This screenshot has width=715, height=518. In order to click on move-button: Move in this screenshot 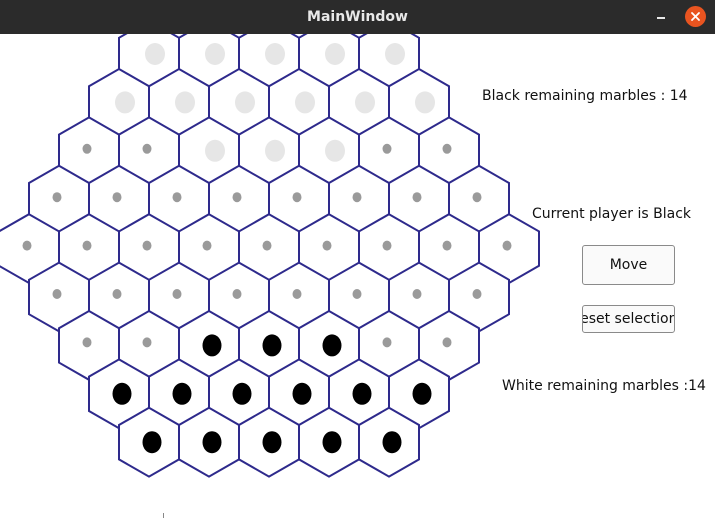, I will do `click(628, 265)`.